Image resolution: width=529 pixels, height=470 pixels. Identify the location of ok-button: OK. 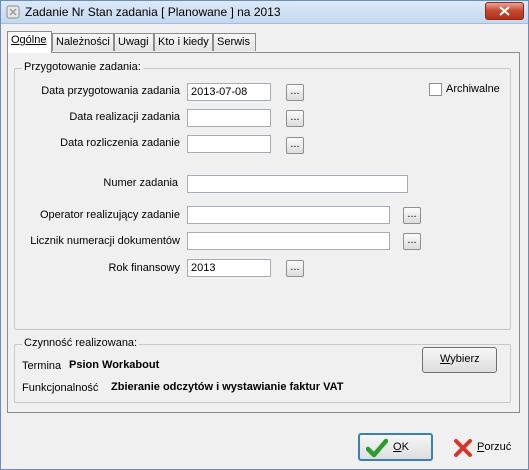
(395, 447).